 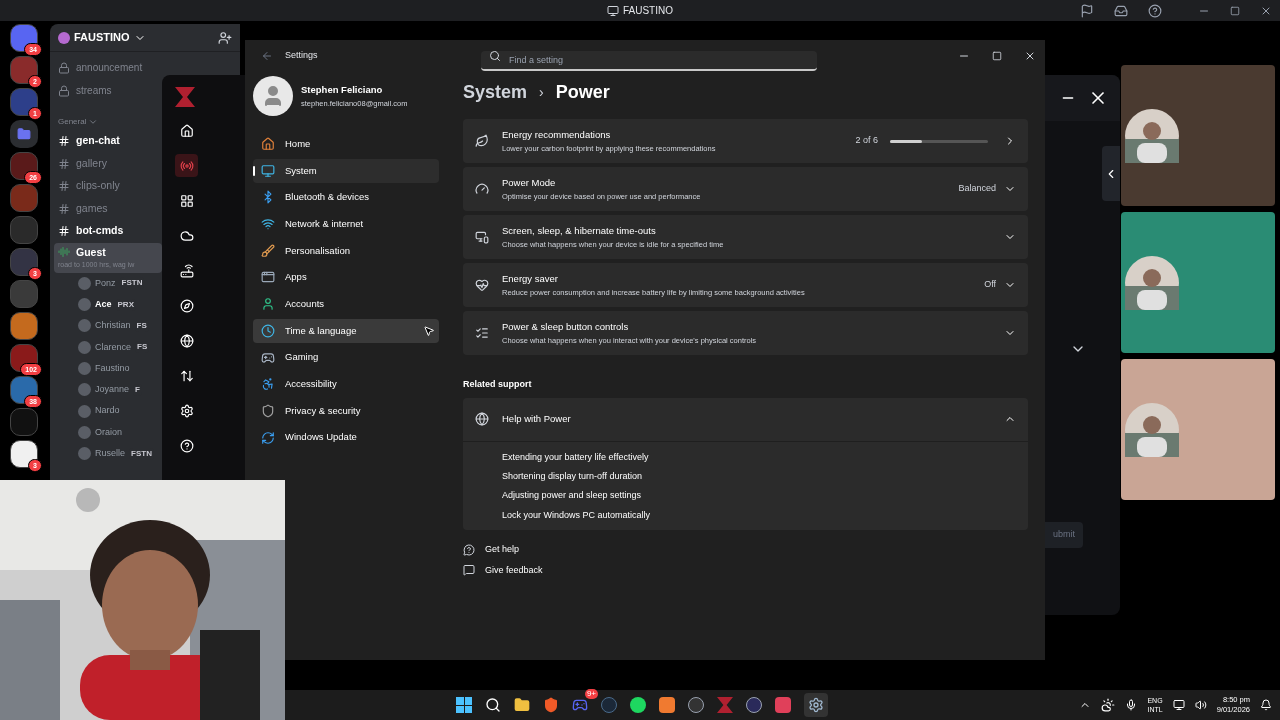 I want to click on nav-item: Network & internet, so click(x=346, y=224).